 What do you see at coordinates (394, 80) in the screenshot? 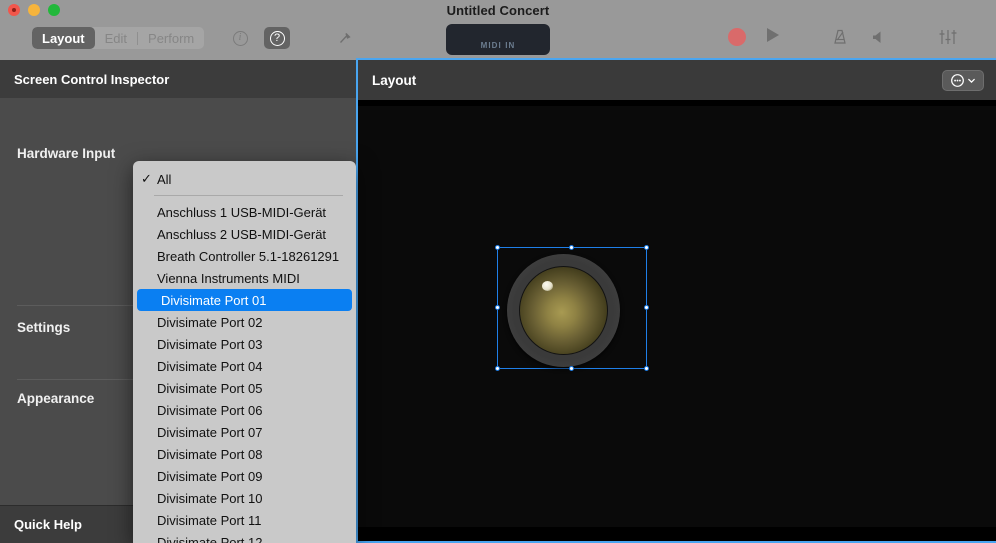
I see `layout-title: Layout` at bounding box center [394, 80].